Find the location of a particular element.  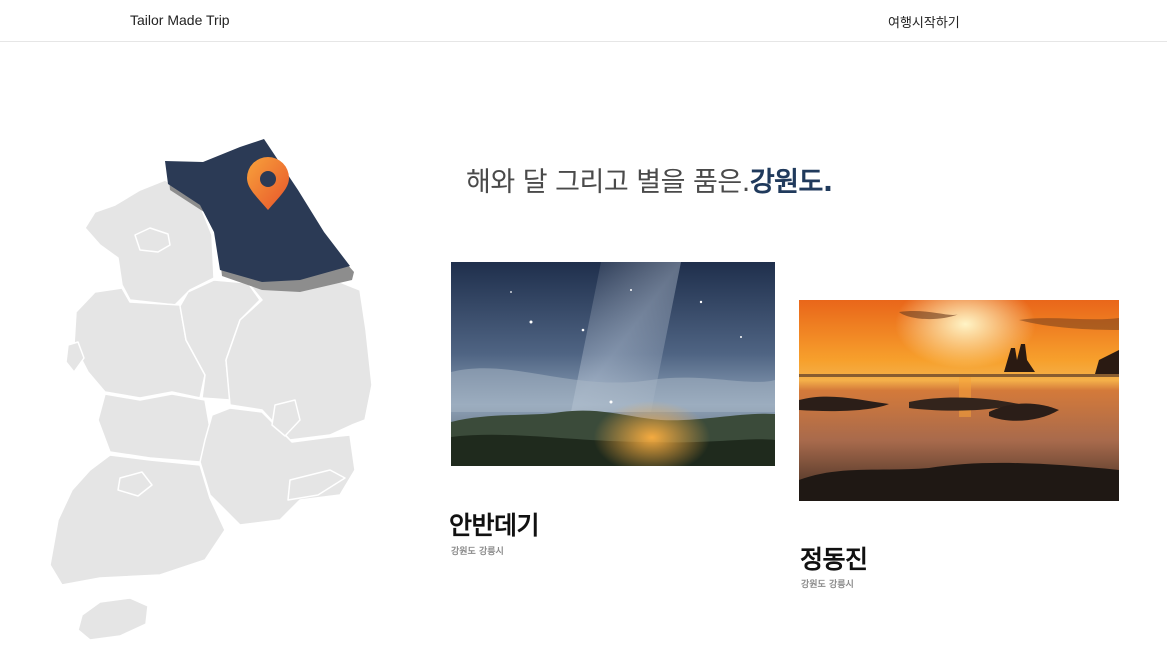

place-location-anbandegi: 강원도 강릉시 is located at coordinates (477, 552).